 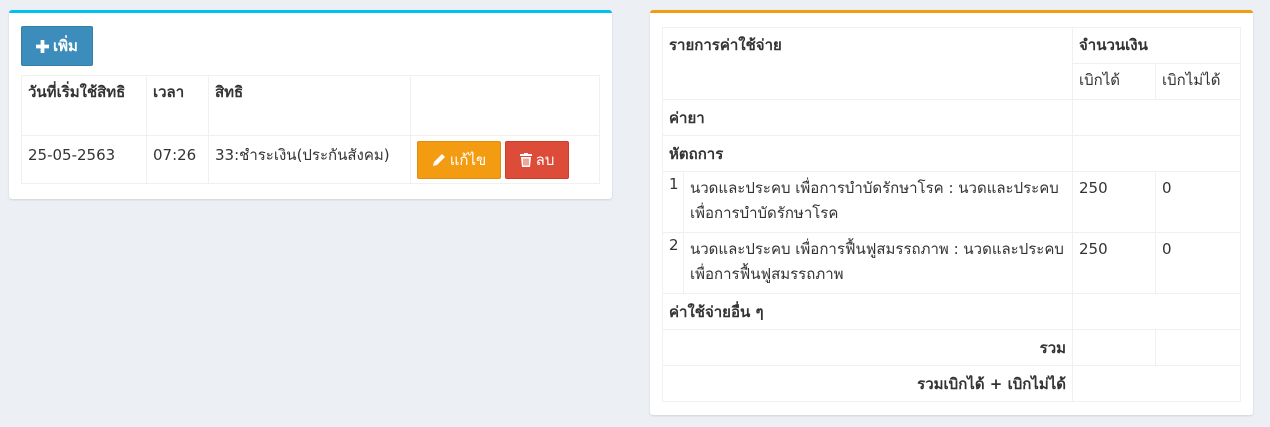 What do you see at coordinates (439, 160) in the screenshot?
I see `pencil-icon` at bounding box center [439, 160].